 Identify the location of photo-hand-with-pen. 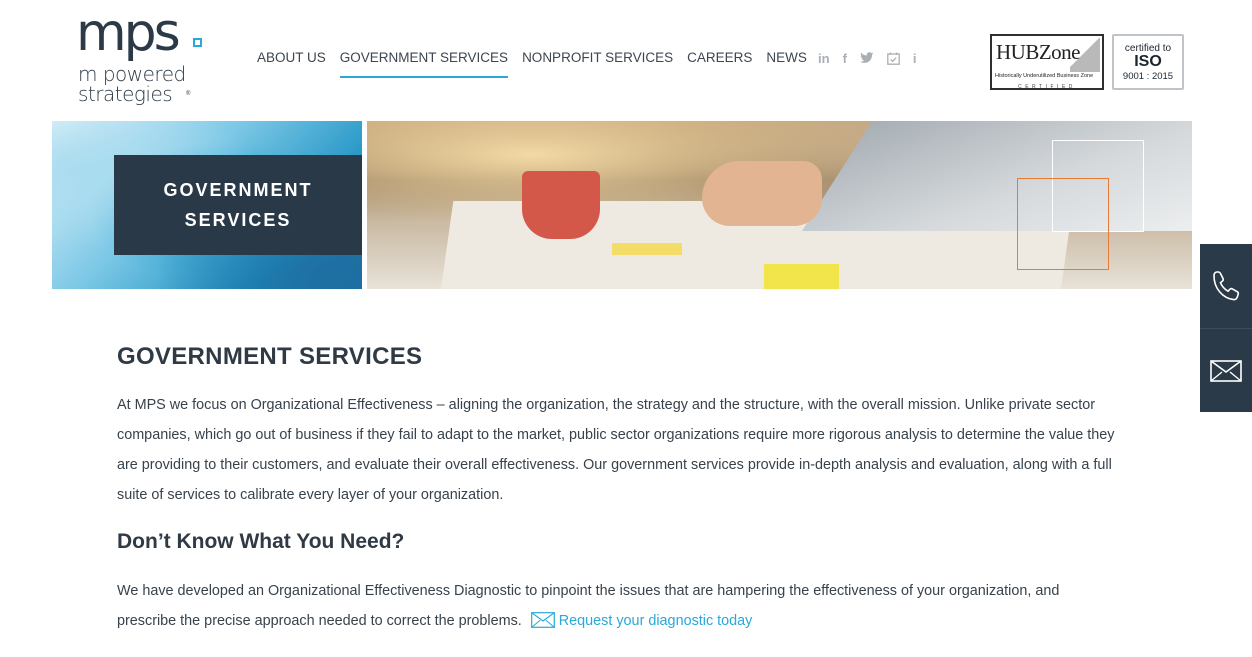
(762, 193).